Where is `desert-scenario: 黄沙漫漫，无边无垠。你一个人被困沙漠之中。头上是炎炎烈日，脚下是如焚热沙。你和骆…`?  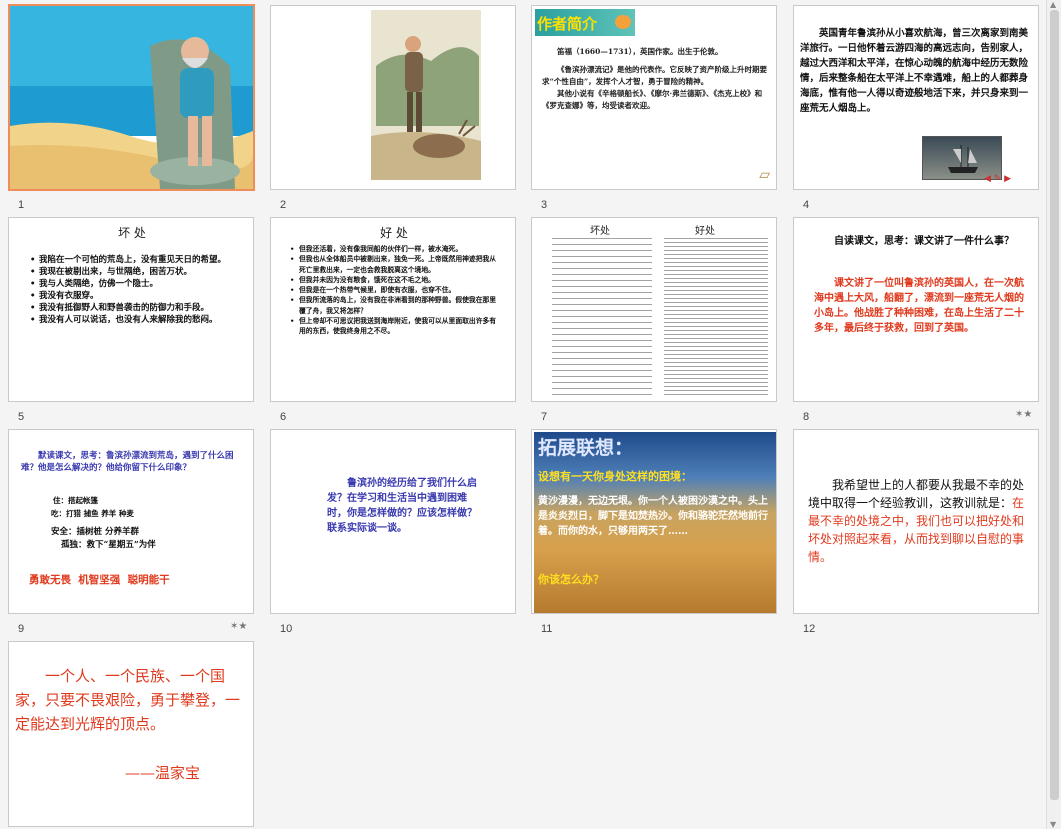 desert-scenario: 黄沙漫漫，无边无垠。你一个人被困沙漠之中。头上是炎炎烈日，脚下是如焚热沙。你和骆… is located at coordinates (653, 516).